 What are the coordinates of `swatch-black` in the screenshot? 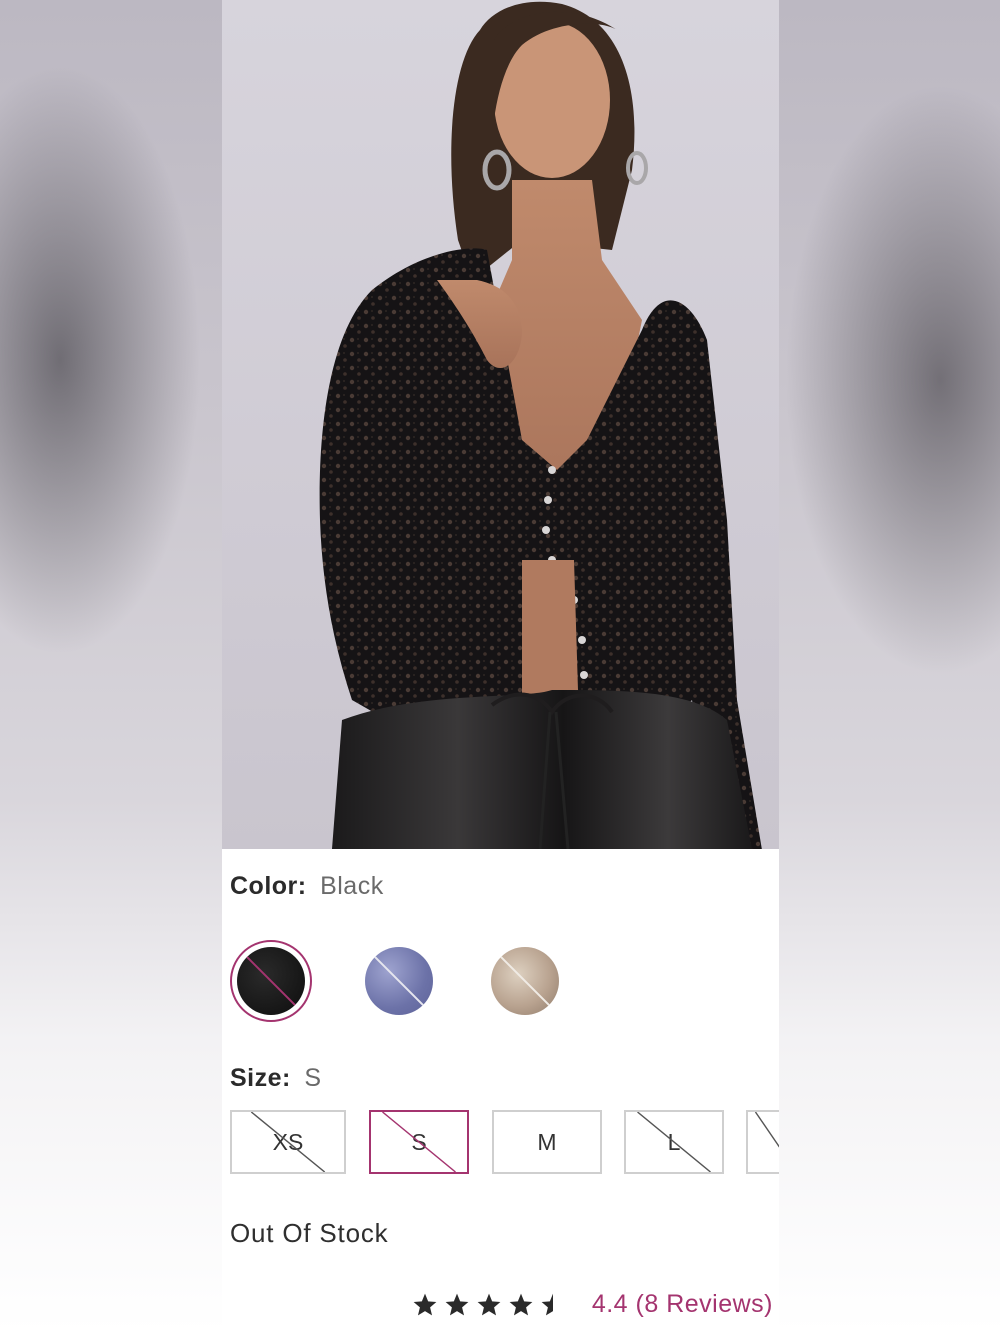 It's located at (271, 981).